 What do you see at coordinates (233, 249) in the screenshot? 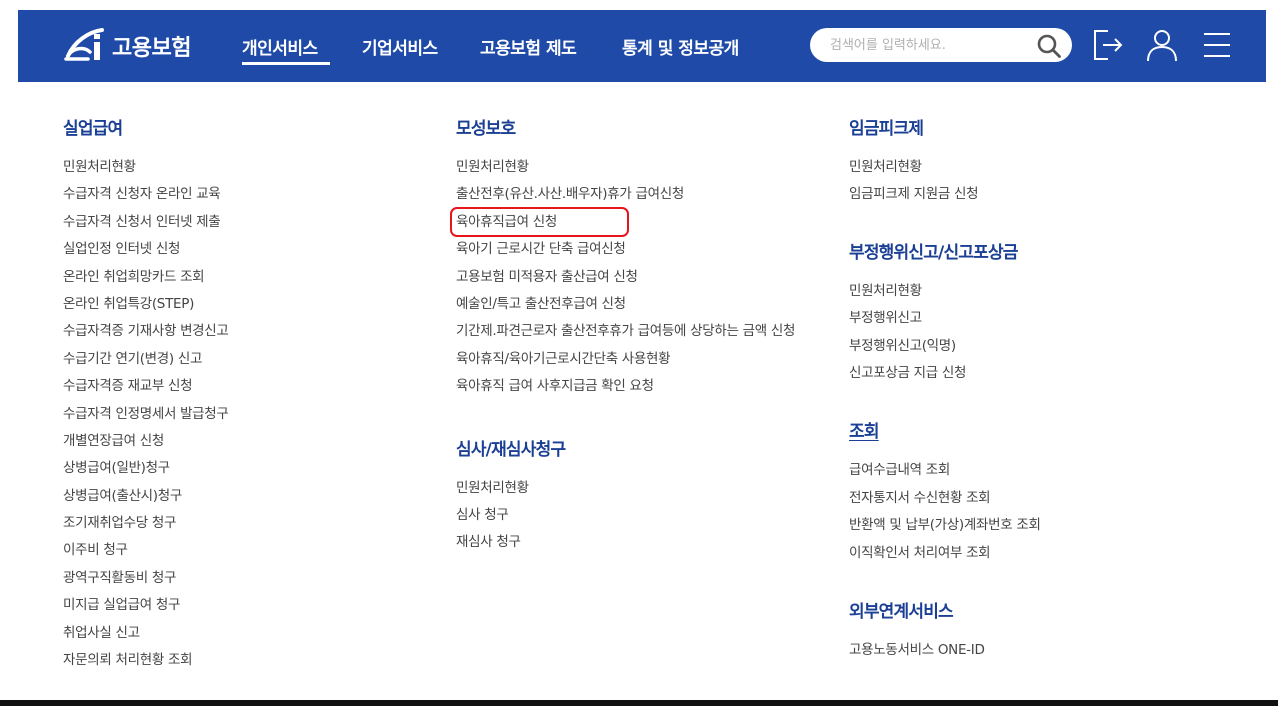
I see `menu-item: 실업인정 인터넷 신청` at bounding box center [233, 249].